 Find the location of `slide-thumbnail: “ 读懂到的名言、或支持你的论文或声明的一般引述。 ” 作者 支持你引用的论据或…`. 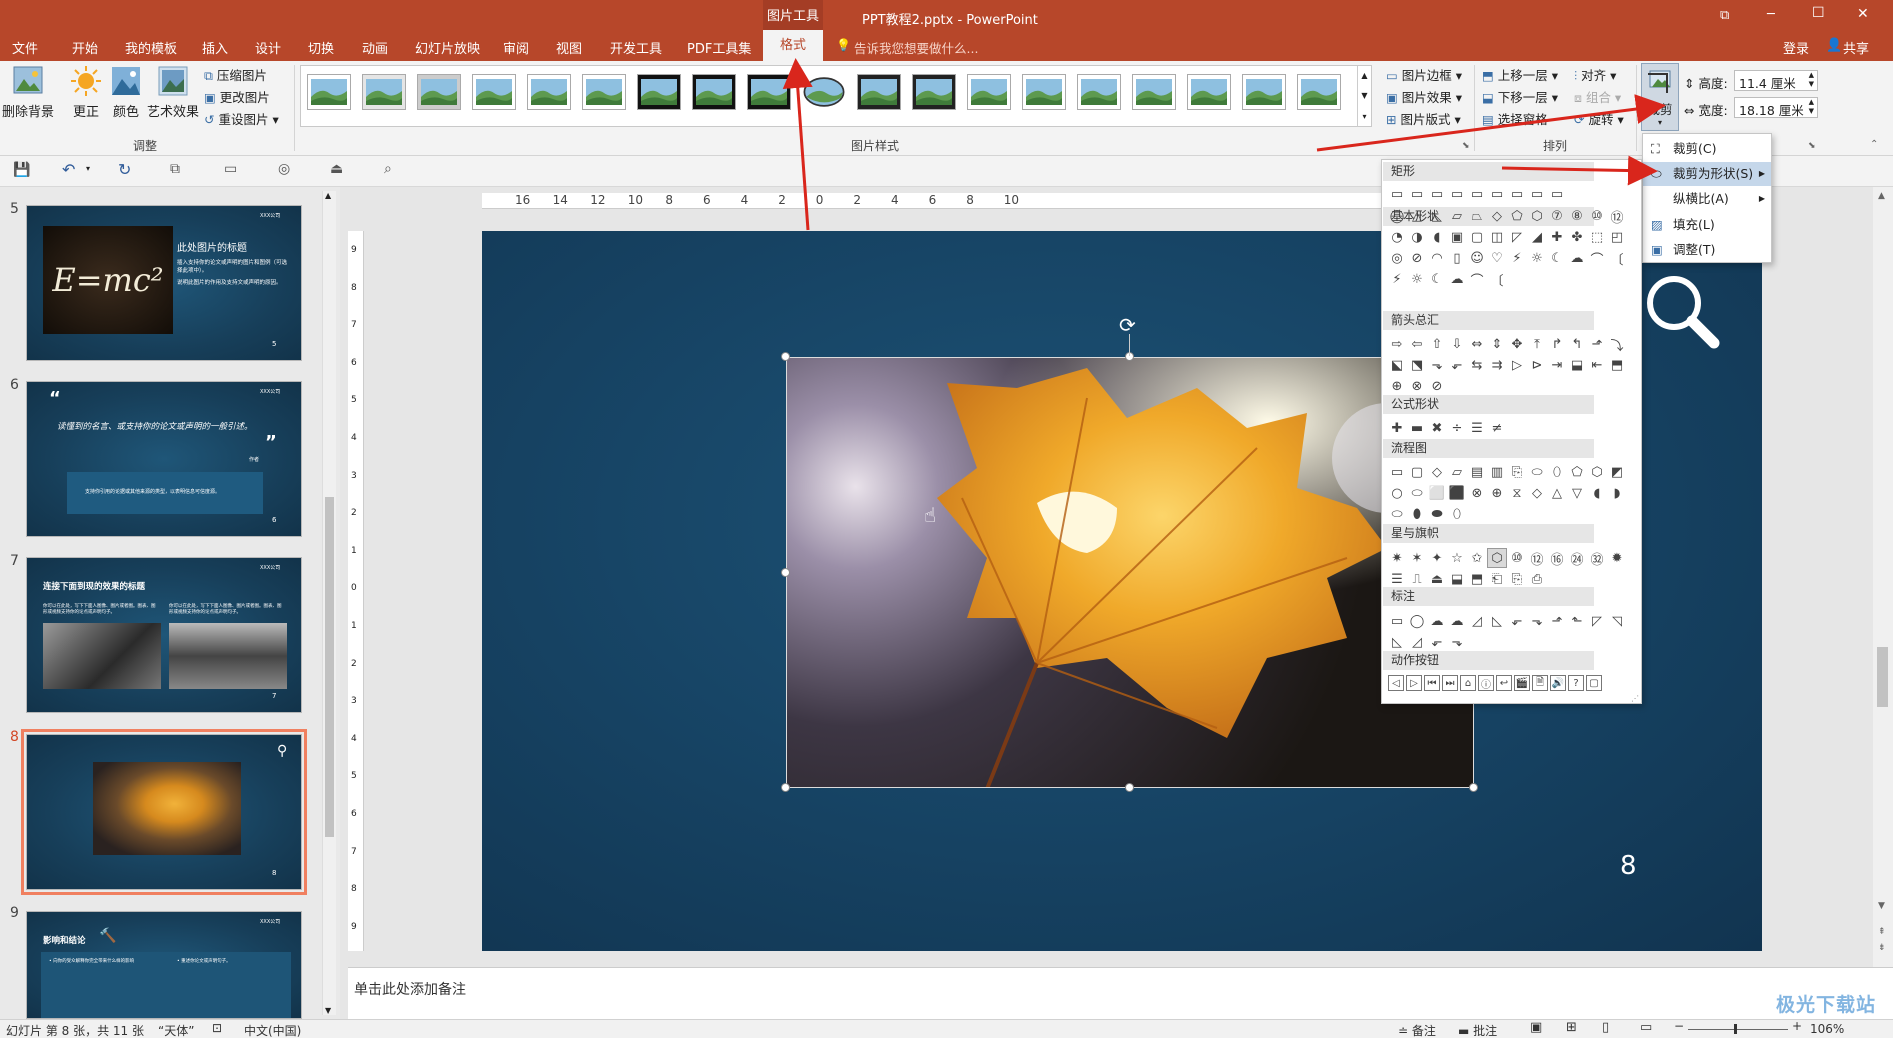

slide-thumbnail: “ 读懂到的名言、或支持你的论文或声明的一般引述。 ” 作者 支持你引用的论据或… is located at coordinates (164, 459).